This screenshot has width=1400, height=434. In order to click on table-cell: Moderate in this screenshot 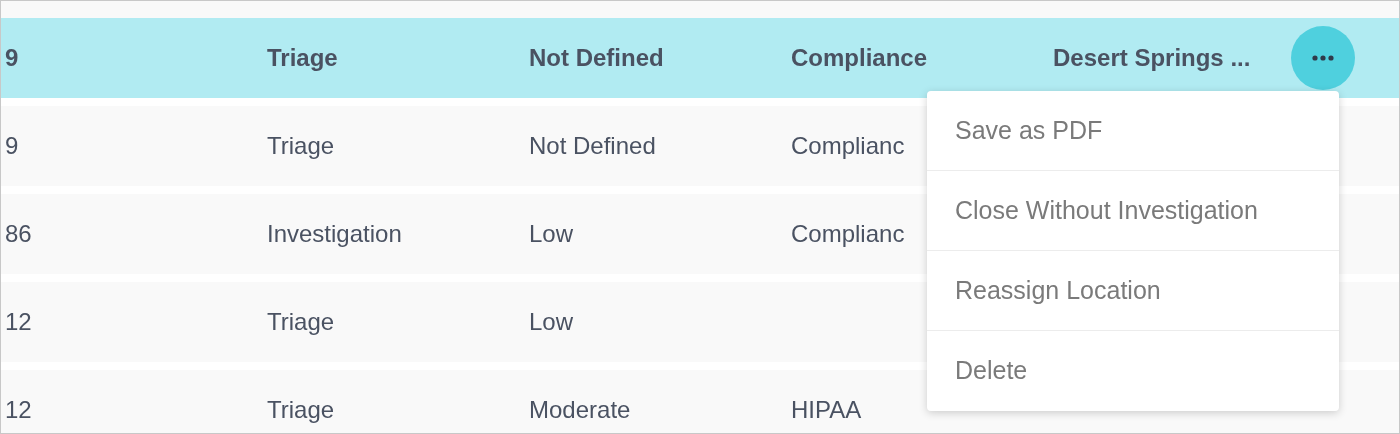, I will do `click(580, 409)`.